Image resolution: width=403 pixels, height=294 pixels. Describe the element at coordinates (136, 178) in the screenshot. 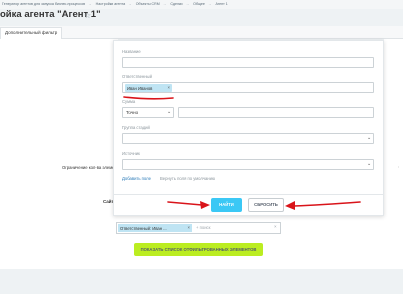

I see `add-field-link: Добавить поле` at that location.